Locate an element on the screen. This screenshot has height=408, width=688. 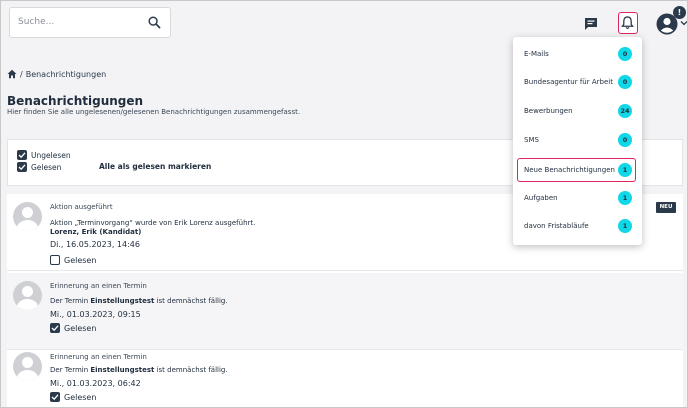
bell-icon is located at coordinates (627, 22).